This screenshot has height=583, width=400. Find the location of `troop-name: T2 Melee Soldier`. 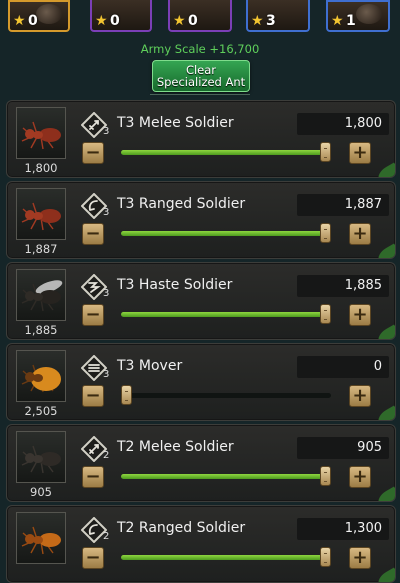

troop-name: T2 Melee Soldier is located at coordinates (175, 447).